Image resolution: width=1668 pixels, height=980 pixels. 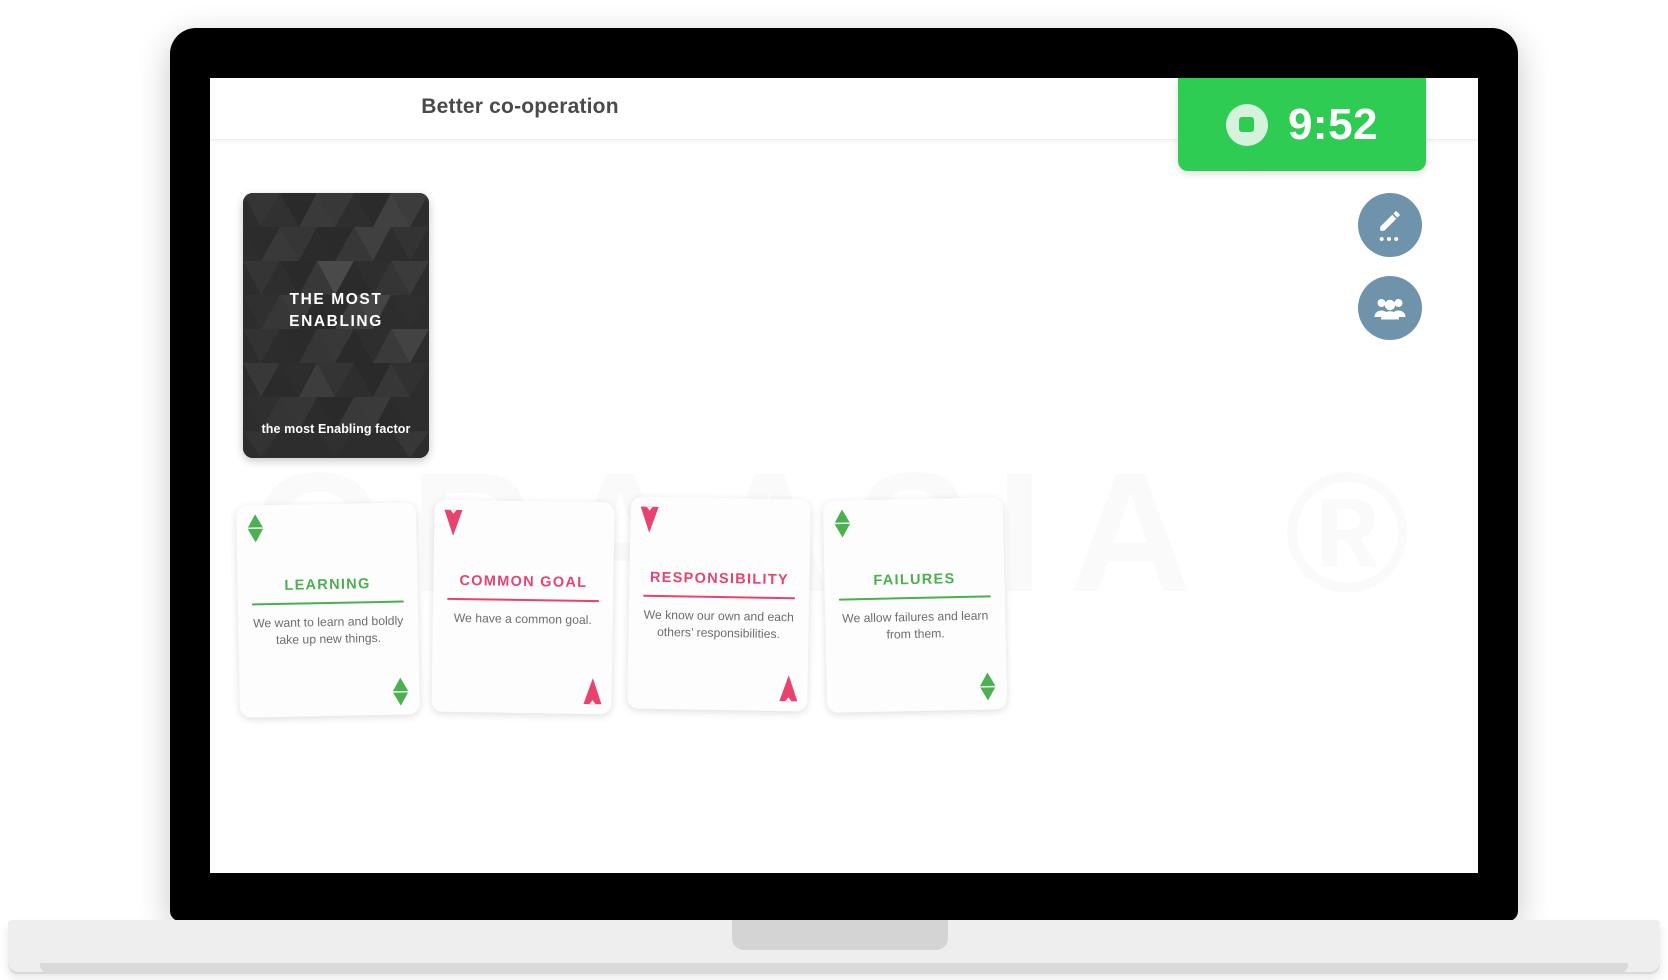 I want to click on timer-value: 9:52, so click(x=1333, y=124).